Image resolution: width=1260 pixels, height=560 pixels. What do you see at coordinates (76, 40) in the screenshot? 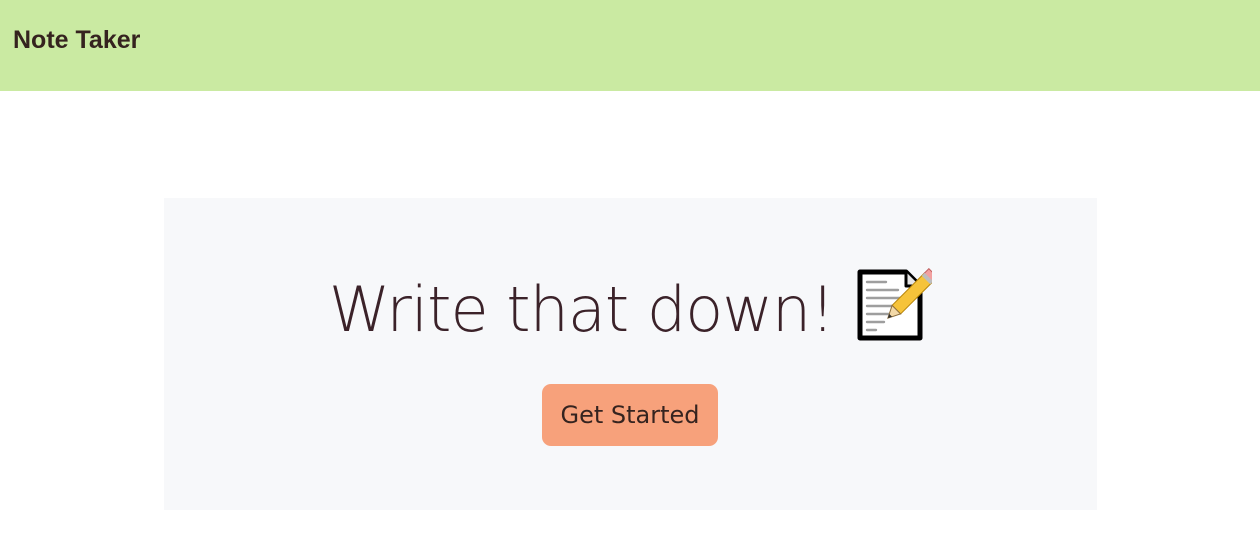
I see `brand-link: Note Taker` at bounding box center [76, 40].